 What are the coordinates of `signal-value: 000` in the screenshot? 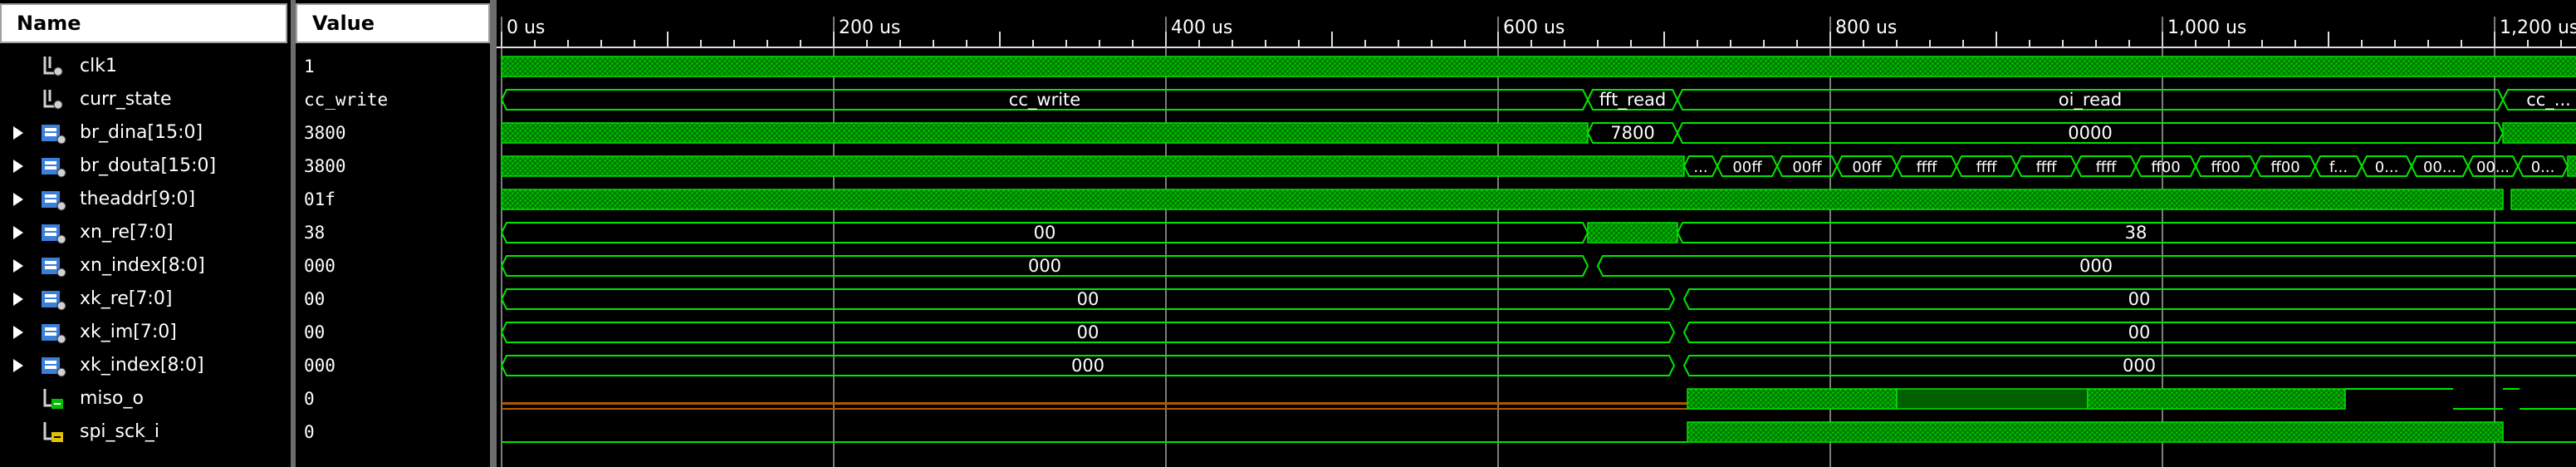 It's located at (320, 366).